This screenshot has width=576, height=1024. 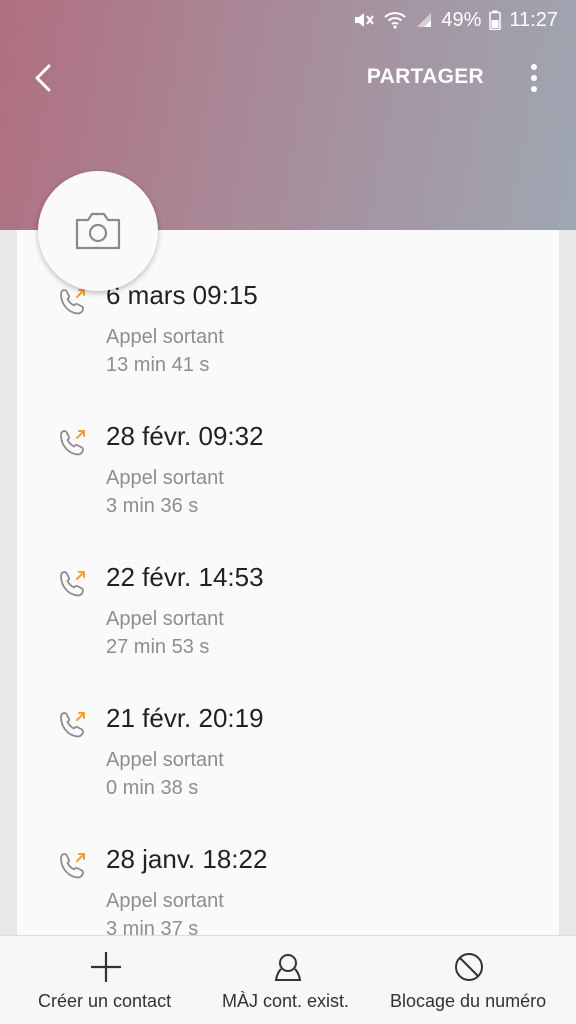 I want to click on call-log-item: 21 févr. 20:19 Appel sortant 0 min 38 s, so click(x=288, y=768).